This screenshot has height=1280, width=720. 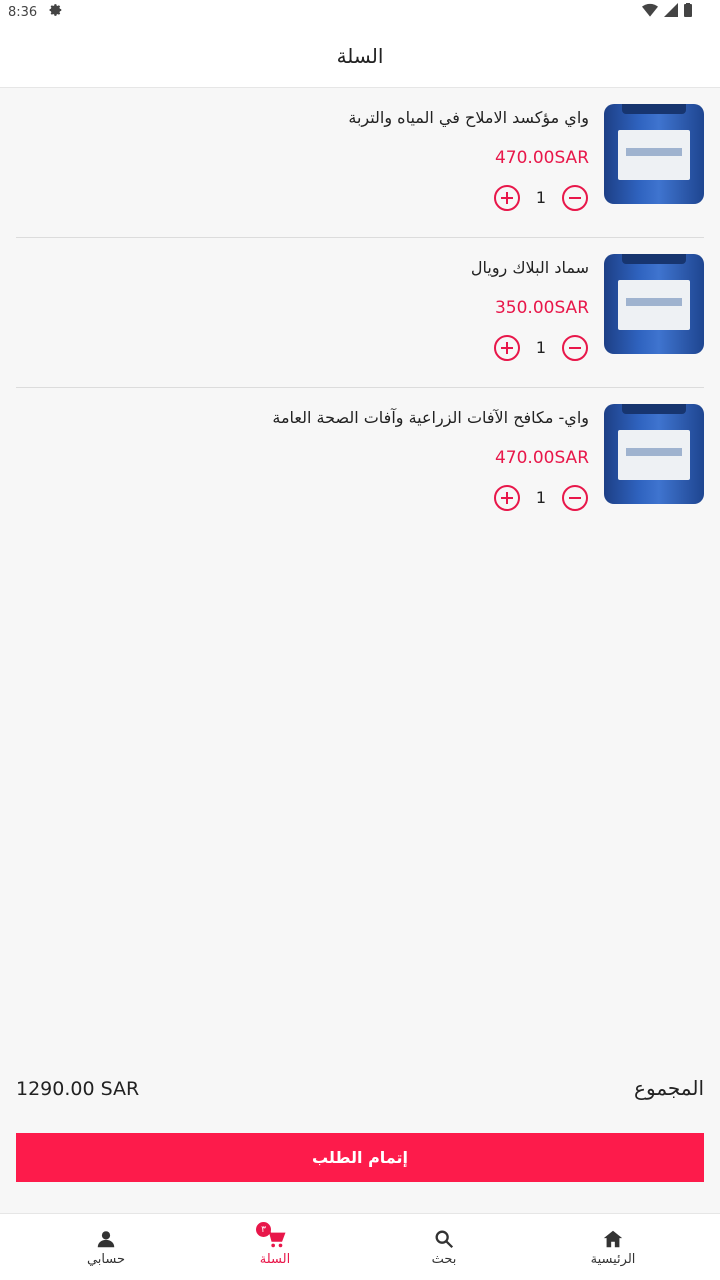 What do you see at coordinates (78, 1089) in the screenshot?
I see `total-amount: 1290.00 SAR` at bounding box center [78, 1089].